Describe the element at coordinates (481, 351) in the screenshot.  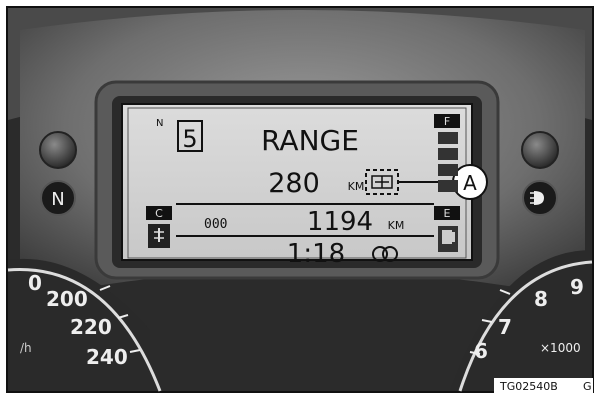
I see `tach-tick-6: 6` at that location.